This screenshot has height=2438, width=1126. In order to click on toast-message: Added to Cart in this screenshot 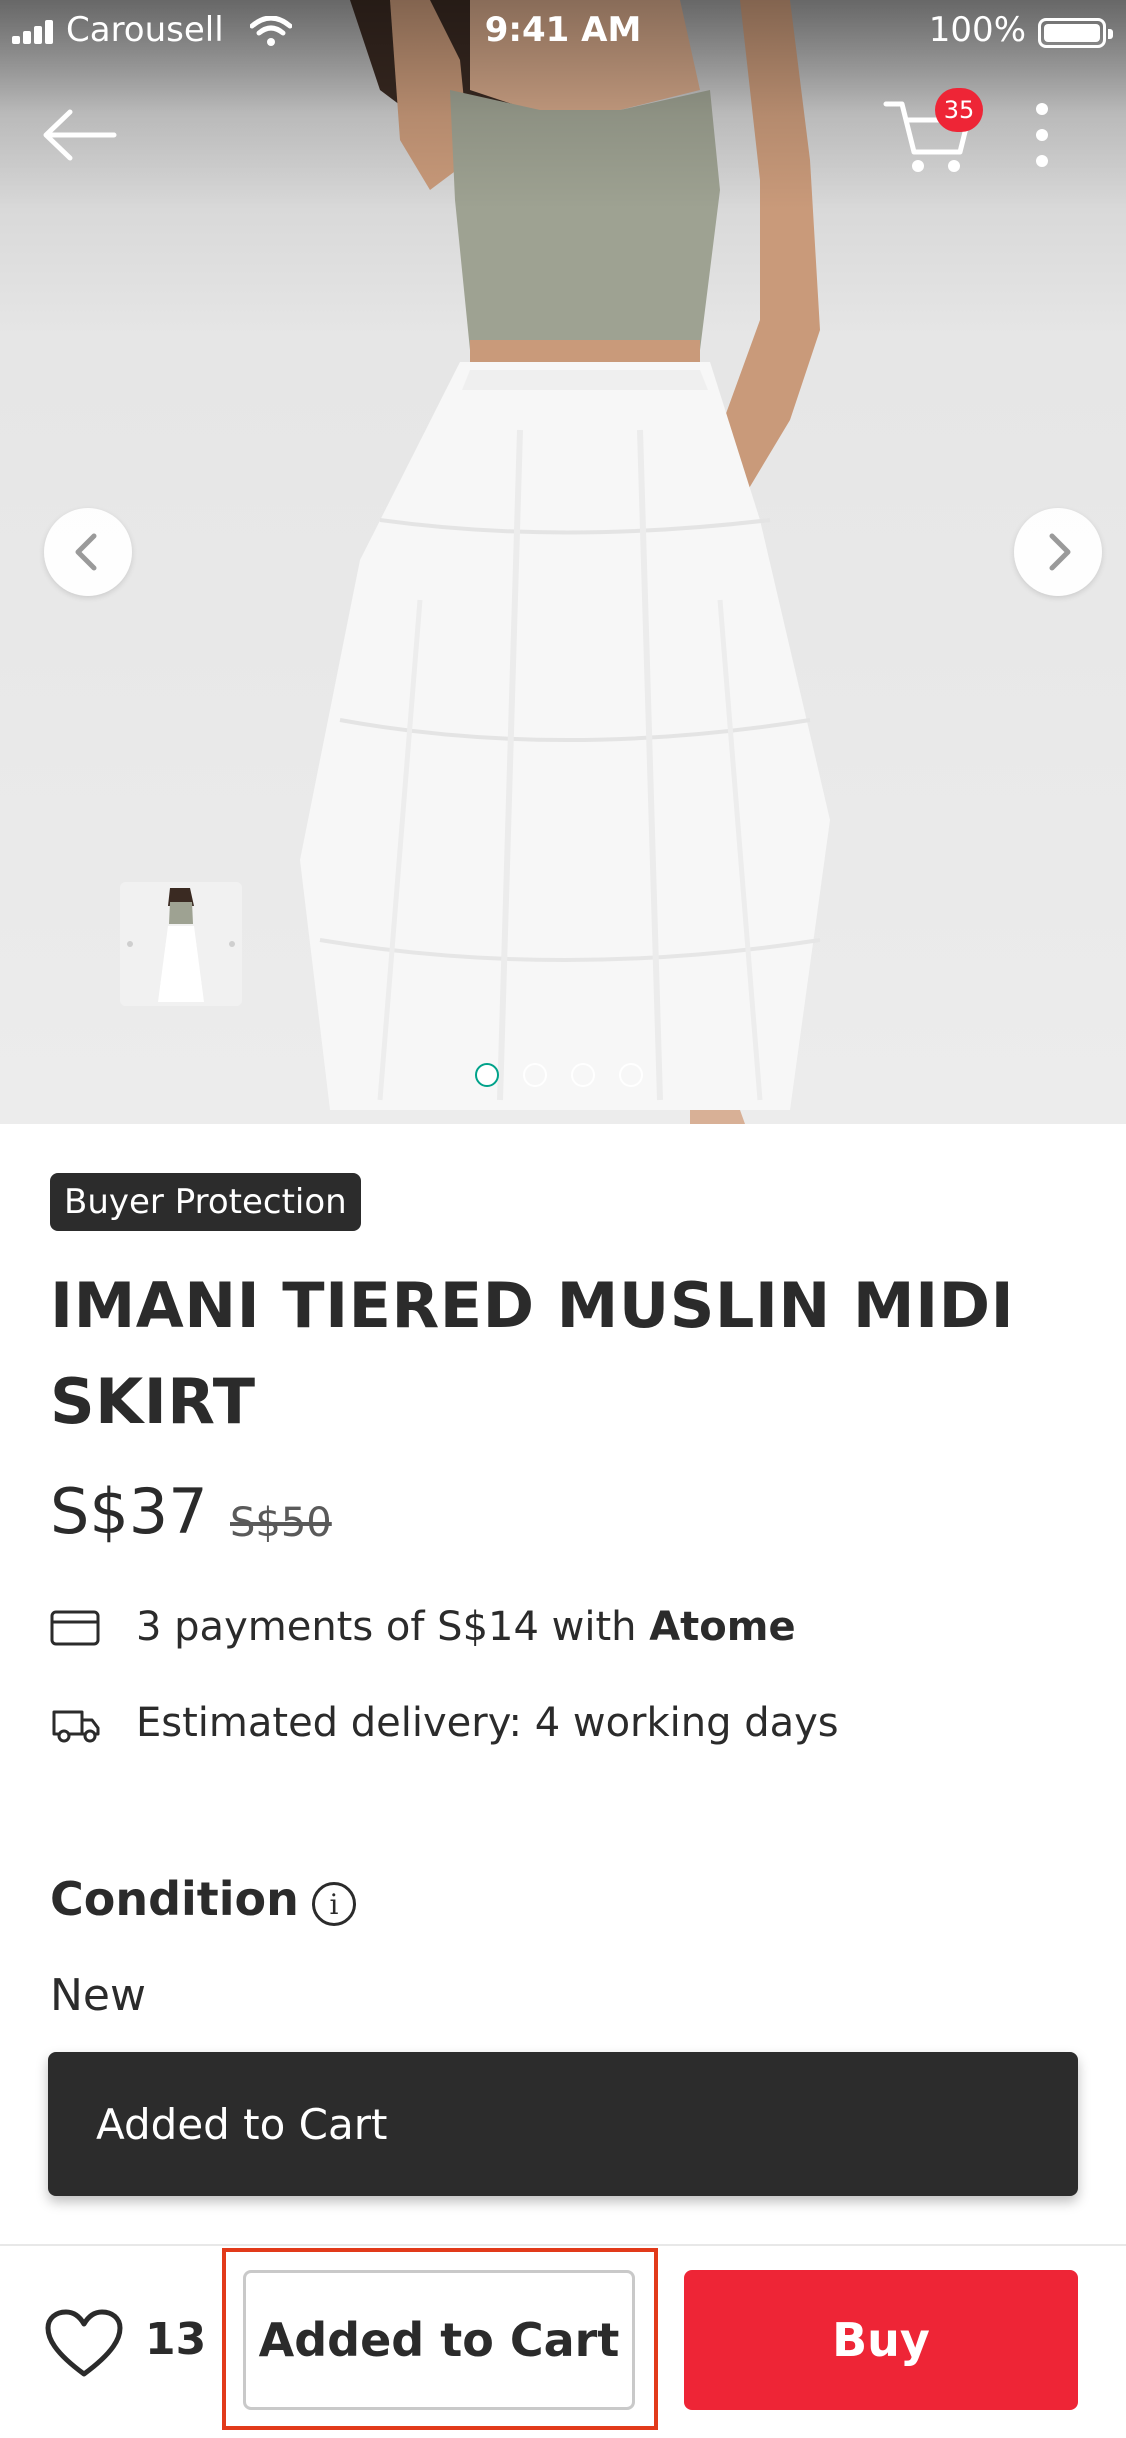, I will do `click(242, 2124)`.